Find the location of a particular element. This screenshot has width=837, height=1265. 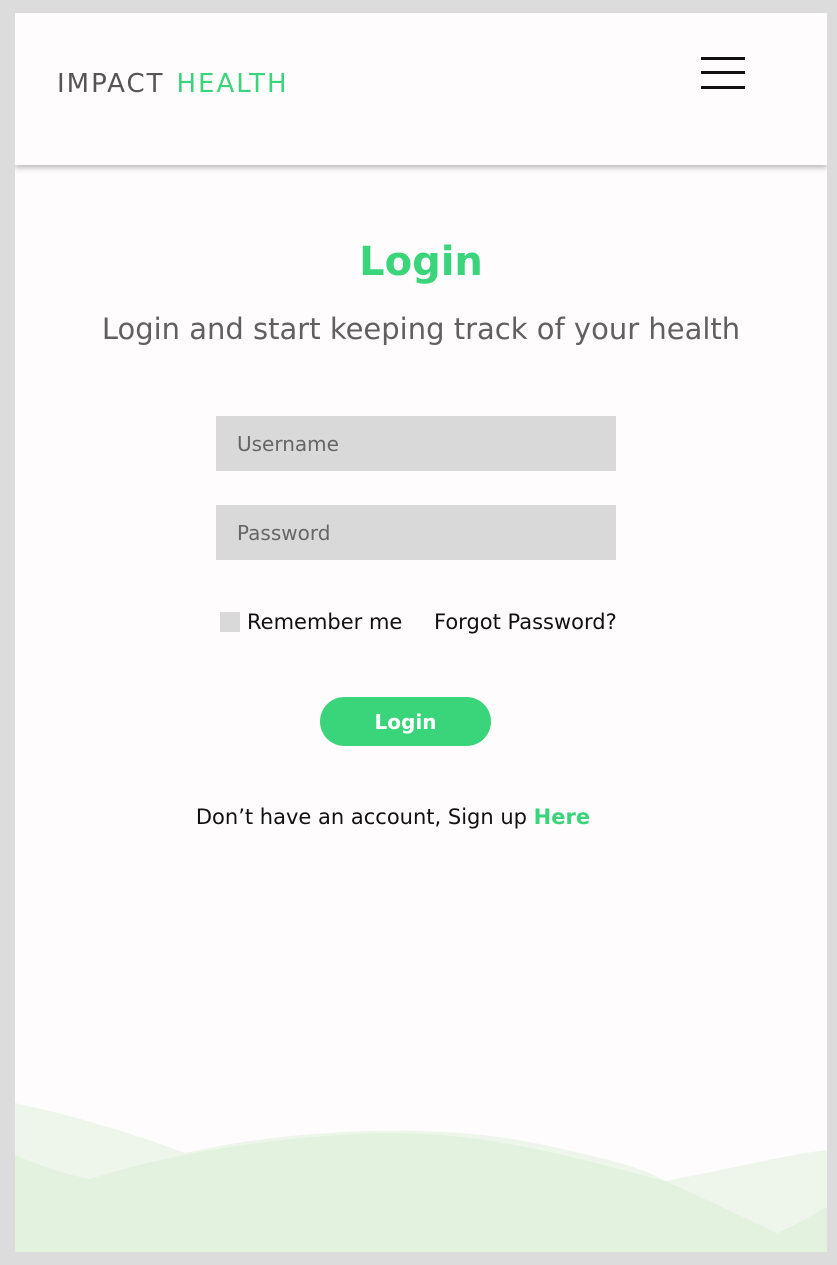

logo-word-health: HEALTH is located at coordinates (232, 84).